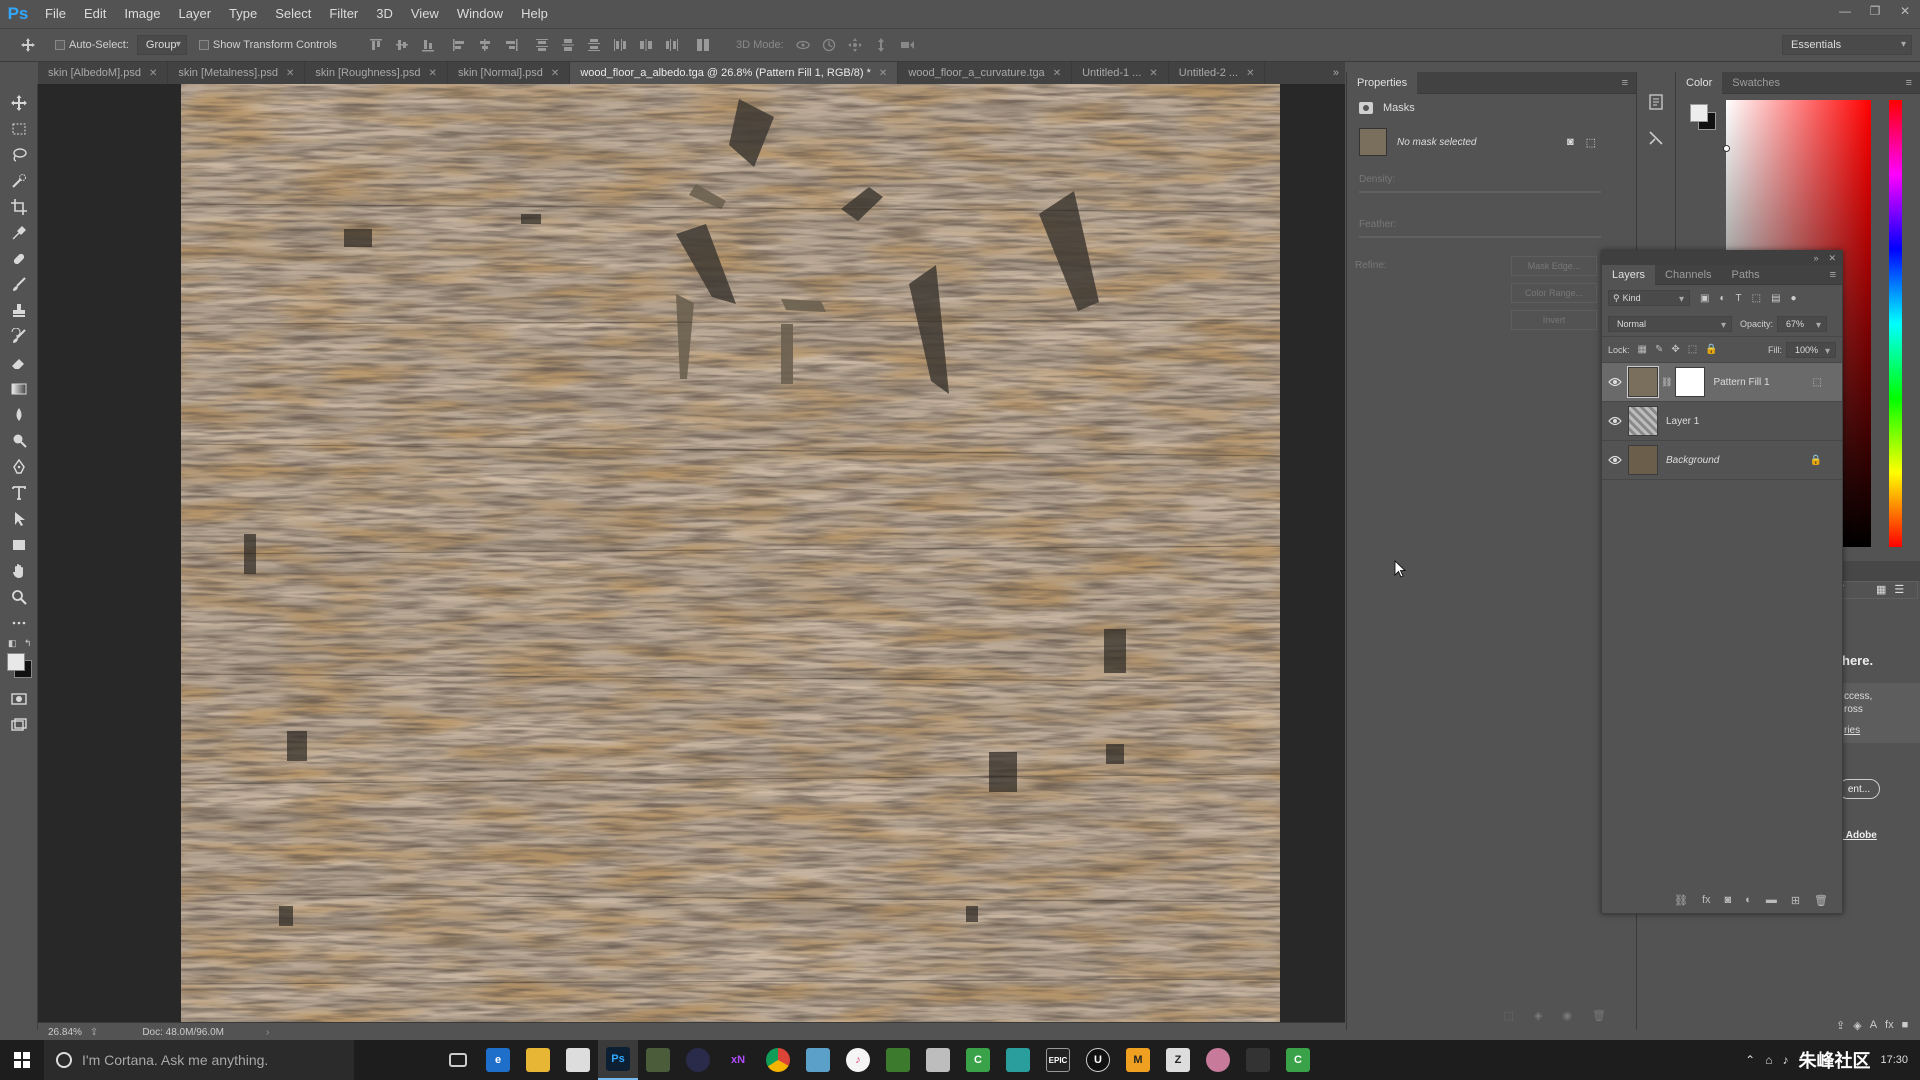  What do you see at coordinates (1218, 1060) in the screenshot?
I see `app-pink-icon` at bounding box center [1218, 1060].